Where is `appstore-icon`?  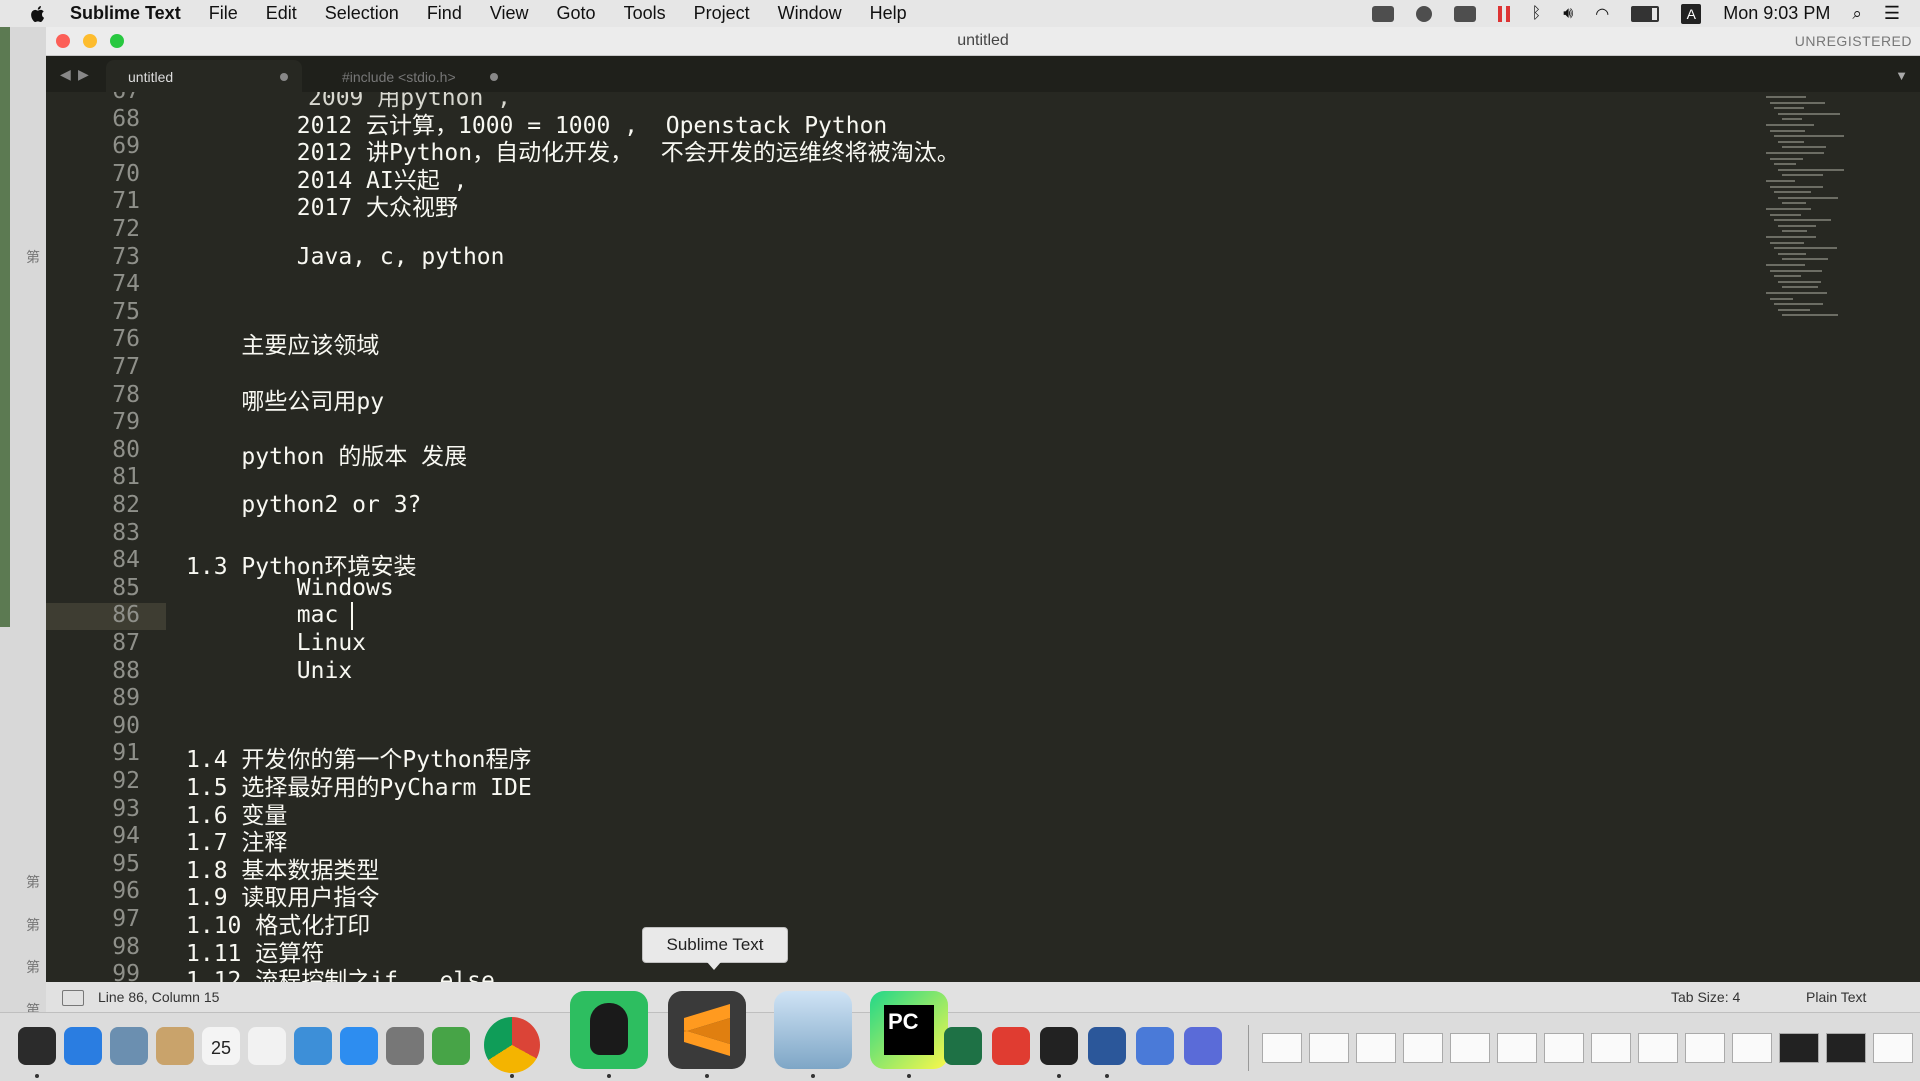
appstore-icon is located at coordinates (359, 1046).